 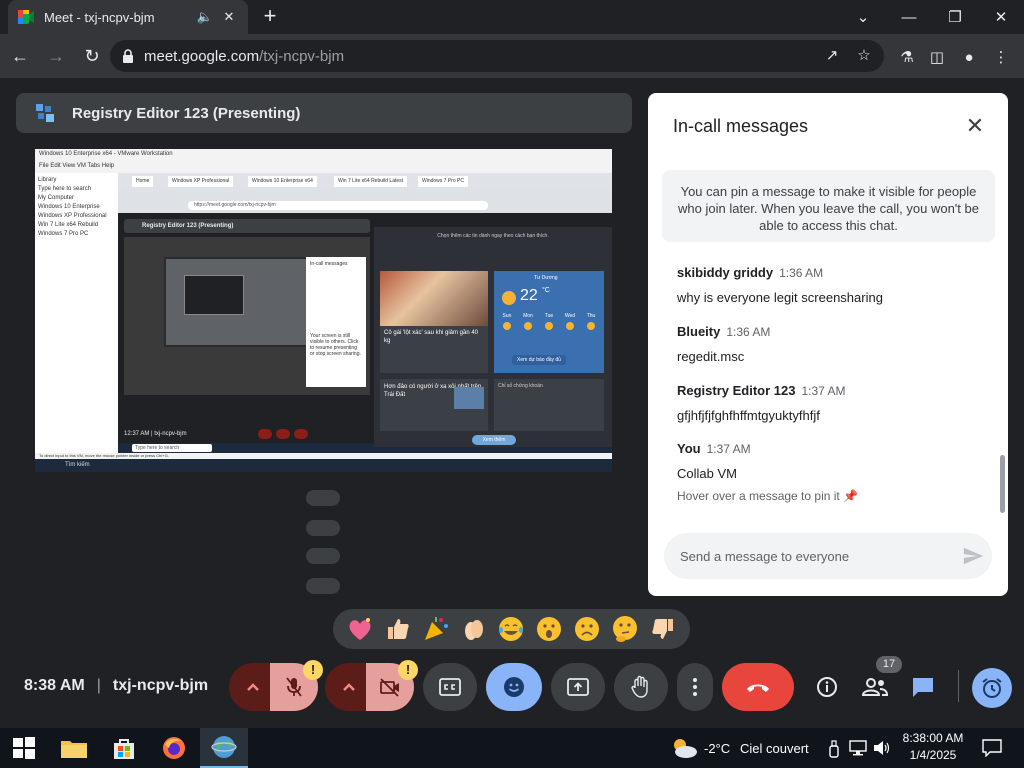 What do you see at coordinates (969, 57) in the screenshot?
I see `profile-icon: ●` at bounding box center [969, 57].